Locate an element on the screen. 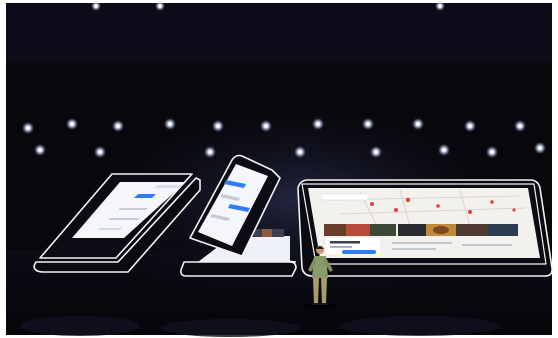  unfolded-tablet-right is located at coordinates (425, 228).